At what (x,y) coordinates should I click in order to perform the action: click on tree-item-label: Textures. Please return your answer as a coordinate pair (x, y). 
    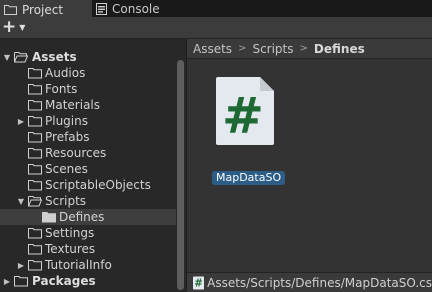
    Looking at the image, I should click on (70, 249).